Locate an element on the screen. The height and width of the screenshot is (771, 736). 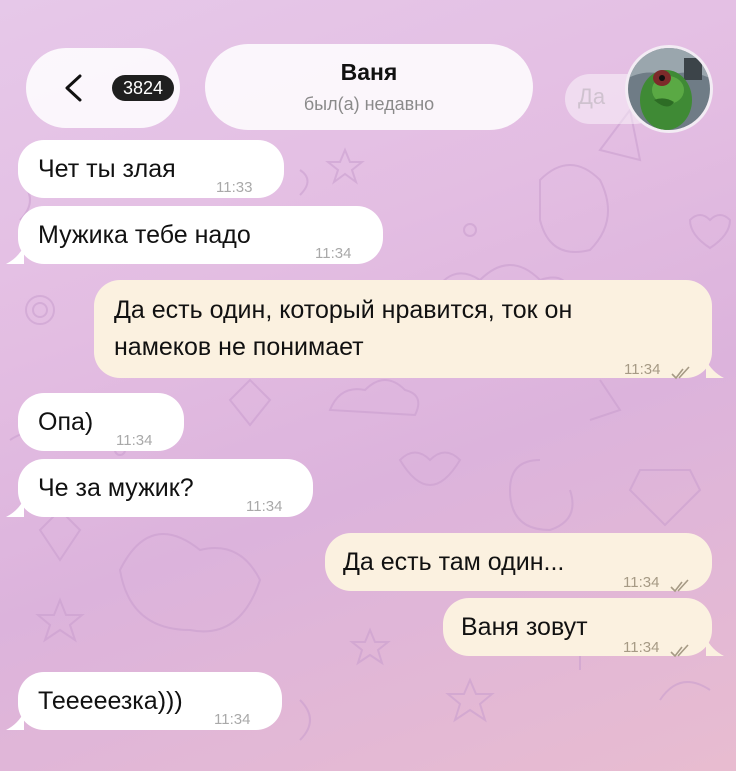
message-bubble-outgoing: Да есть там один... 11:34 is located at coordinates (518, 563).